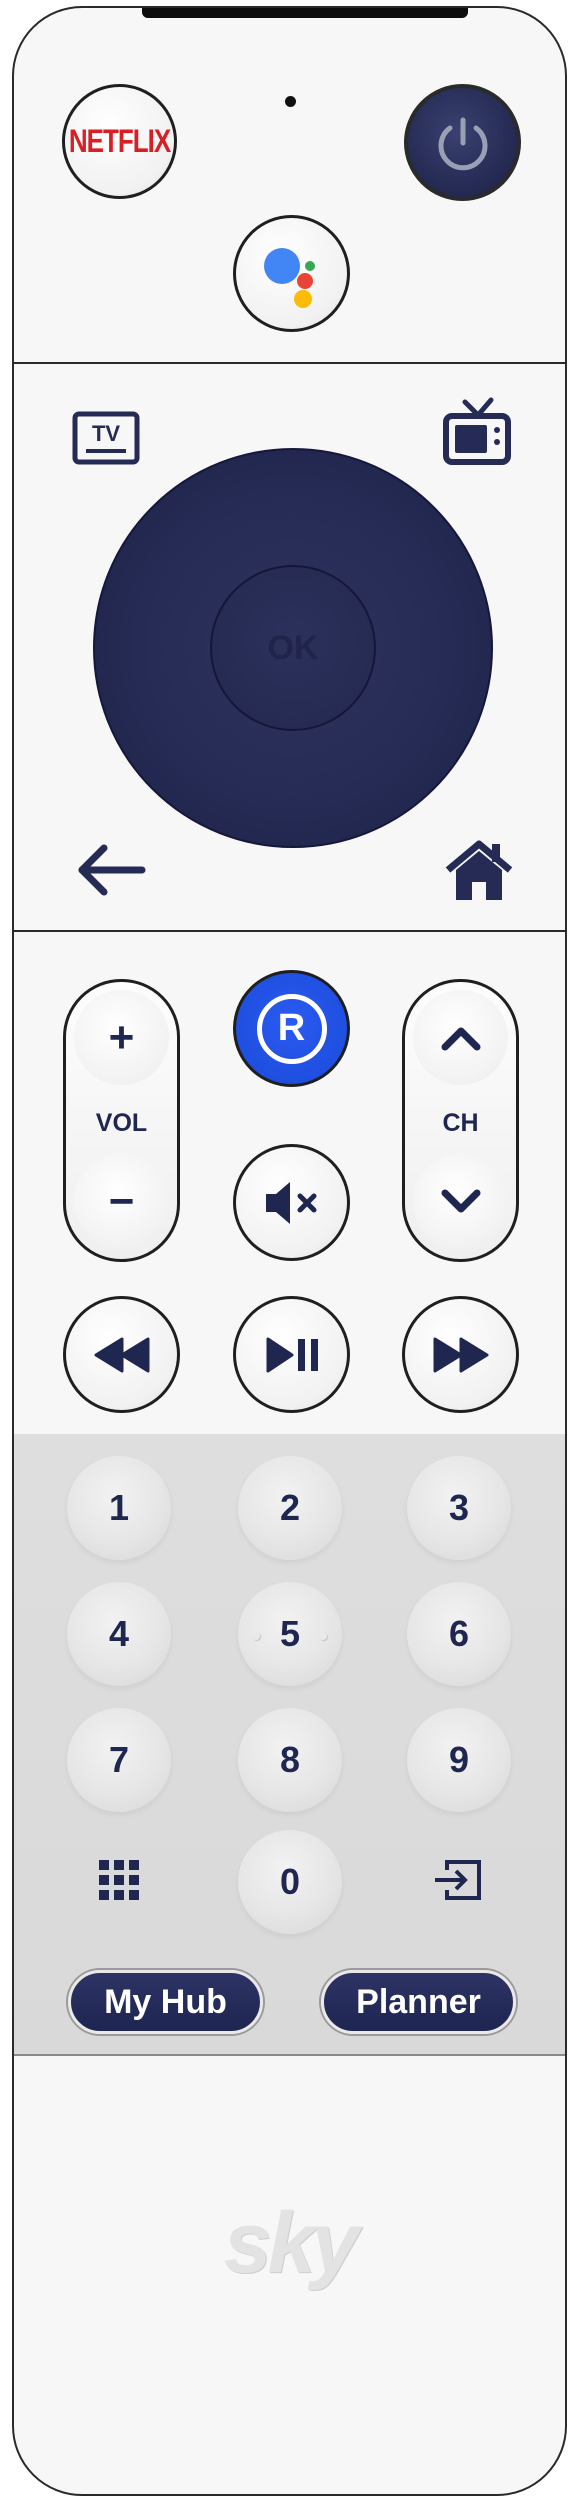 The height and width of the screenshot is (2502, 579). I want to click on number-key-6: 6, so click(459, 1634).